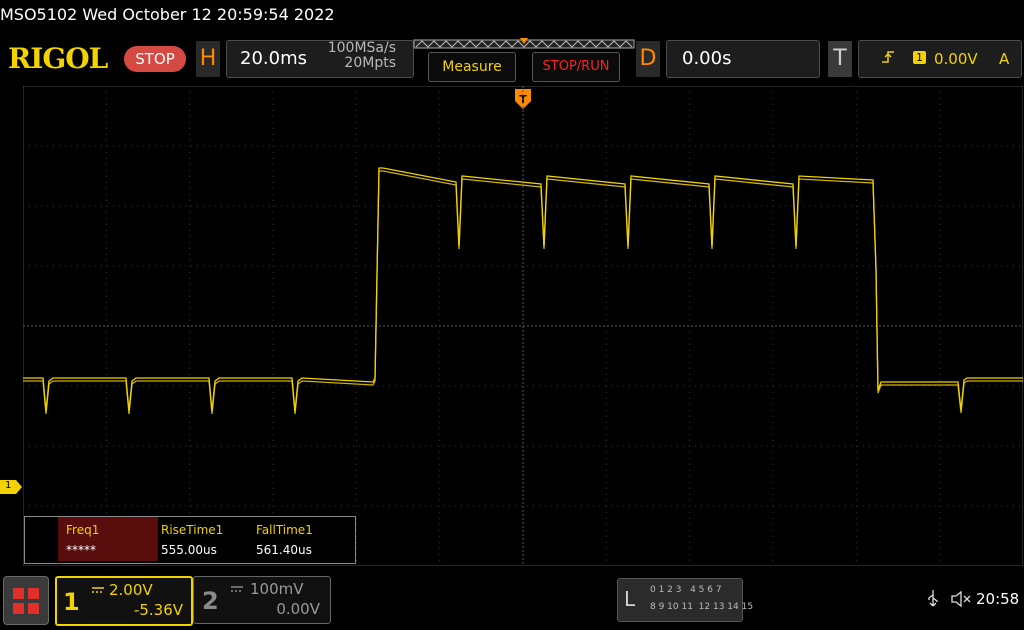  Describe the element at coordinates (933, 598) in the screenshot. I see `usb-icon` at that location.